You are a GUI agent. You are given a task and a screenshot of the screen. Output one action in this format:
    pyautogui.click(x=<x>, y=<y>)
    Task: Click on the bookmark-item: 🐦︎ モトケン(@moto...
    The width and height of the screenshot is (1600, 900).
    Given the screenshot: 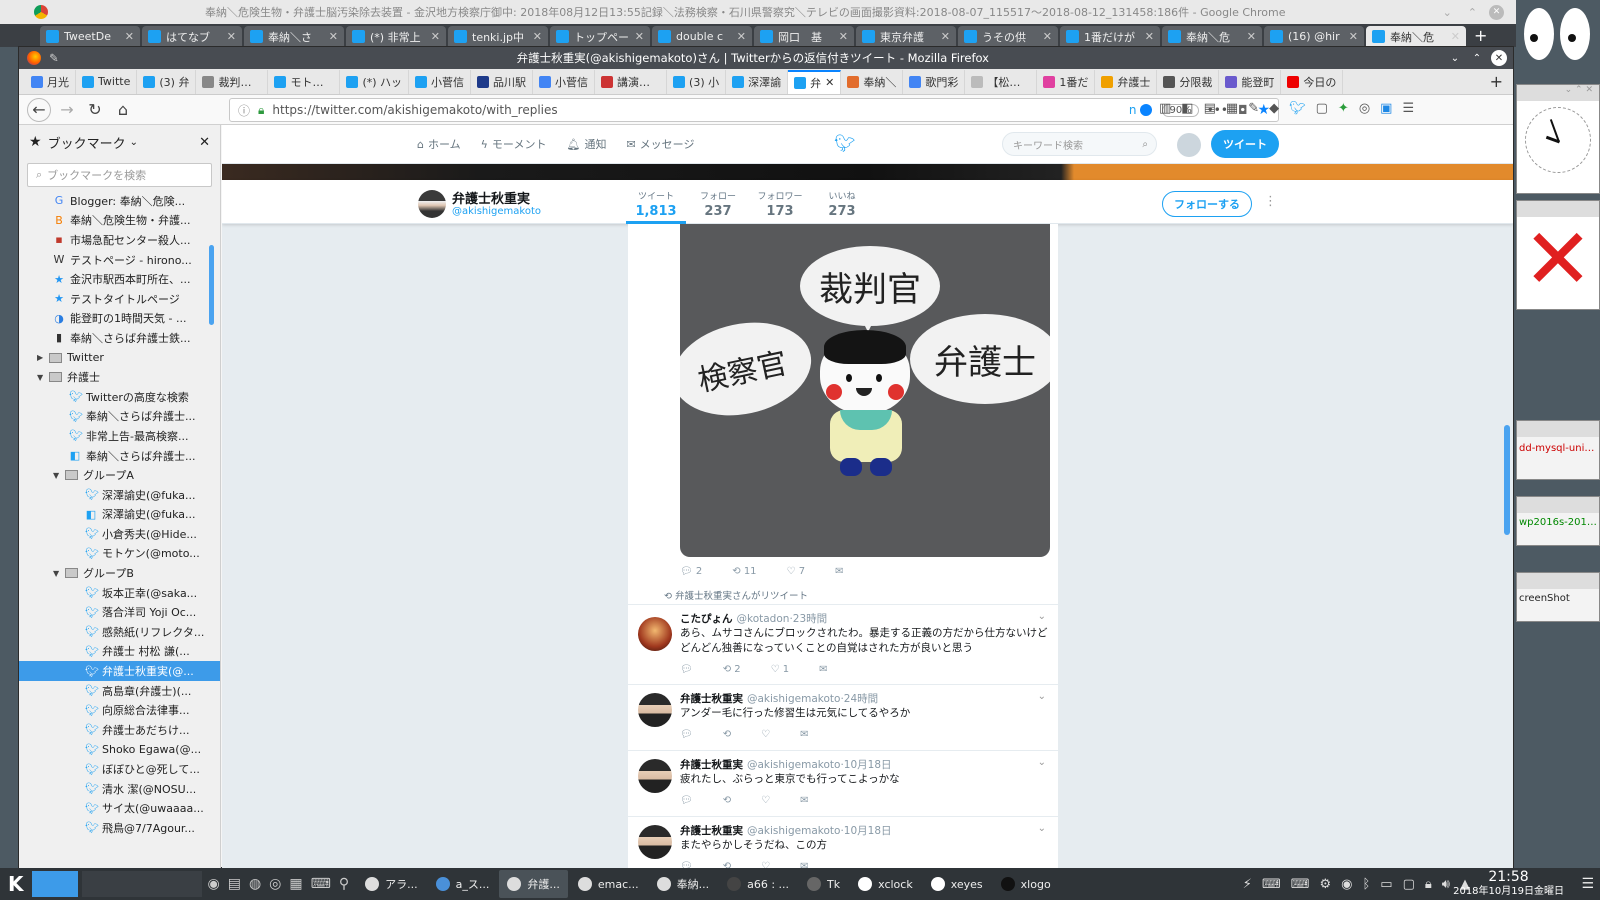 What is the action you would take?
    pyautogui.click(x=119, y=554)
    